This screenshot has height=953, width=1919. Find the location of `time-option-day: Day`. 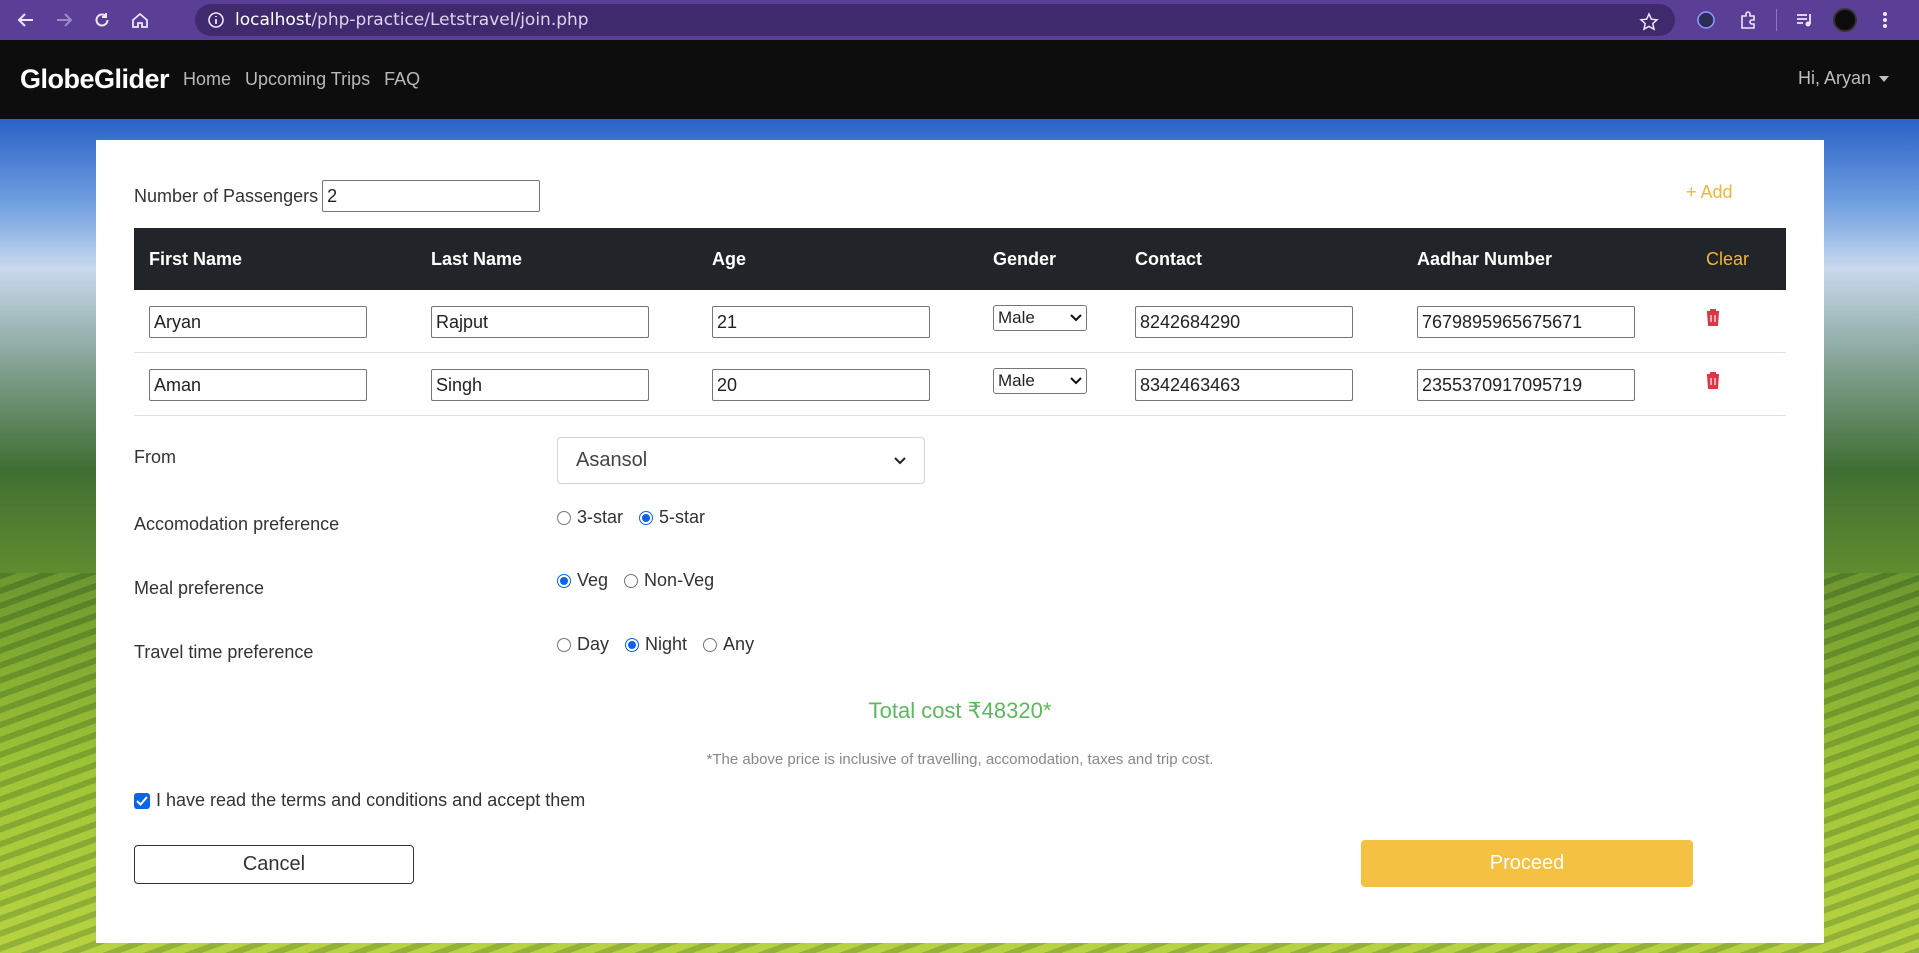

time-option-day: Day is located at coordinates (583, 644).